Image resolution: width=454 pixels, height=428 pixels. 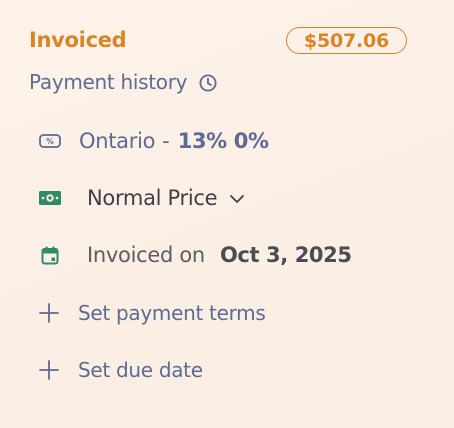 What do you see at coordinates (208, 82) in the screenshot?
I see `clock-icon` at bounding box center [208, 82].